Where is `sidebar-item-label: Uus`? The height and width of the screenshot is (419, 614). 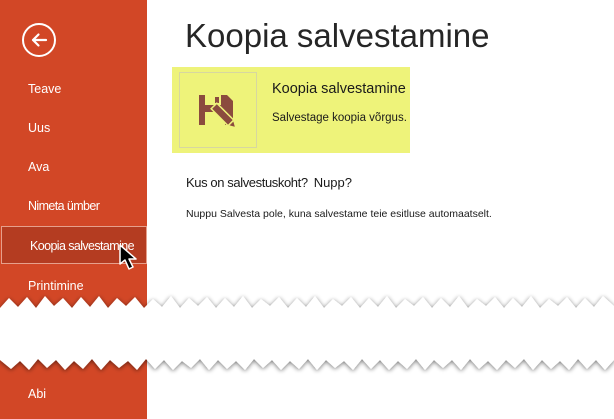 sidebar-item-label: Uus is located at coordinates (39, 128).